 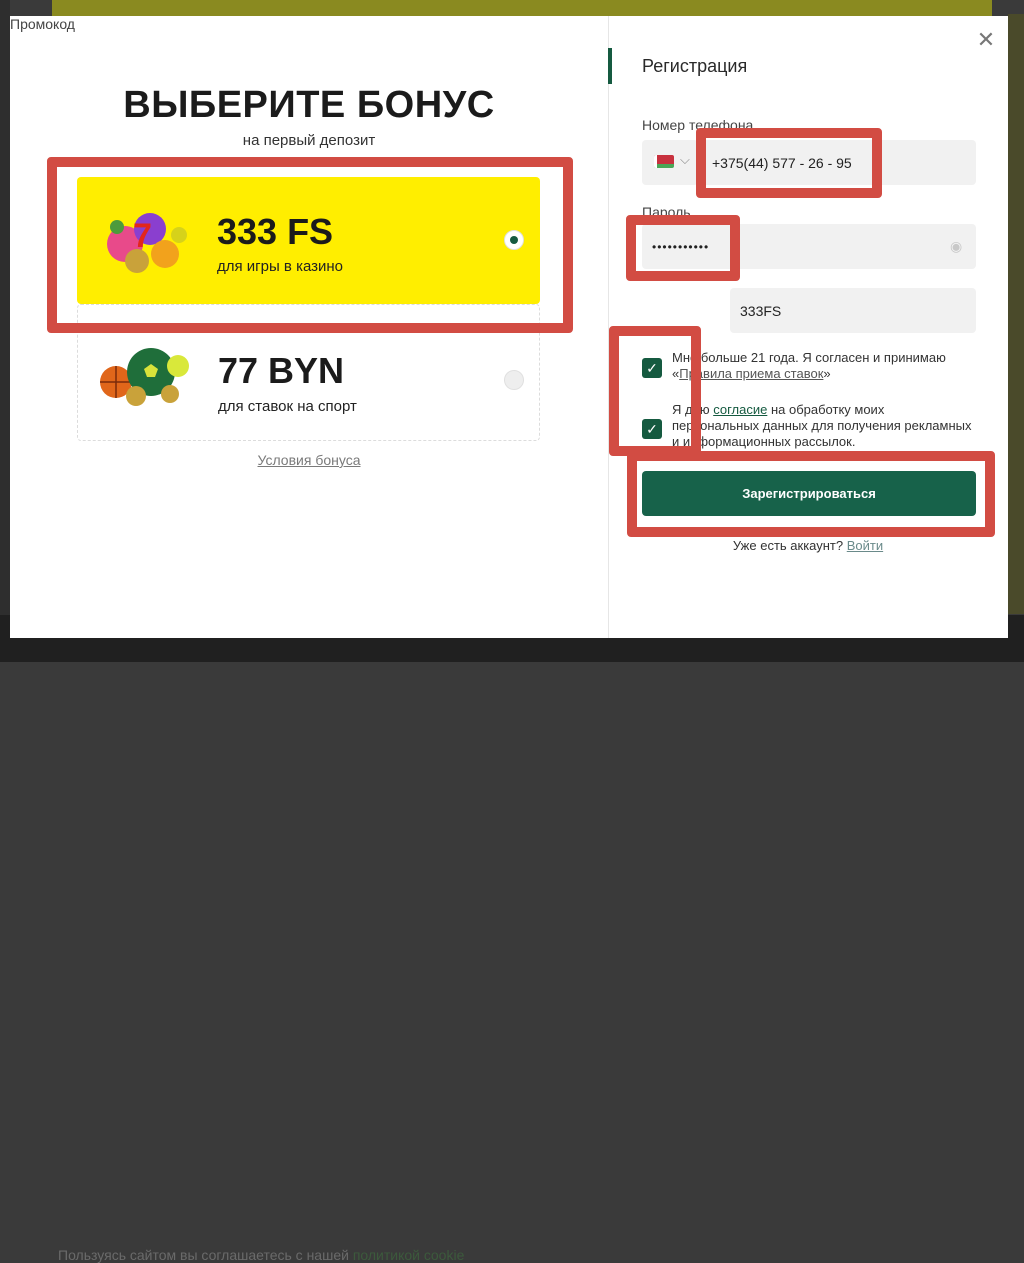 What do you see at coordinates (522, 8) in the screenshot?
I see `background-banner` at bounding box center [522, 8].